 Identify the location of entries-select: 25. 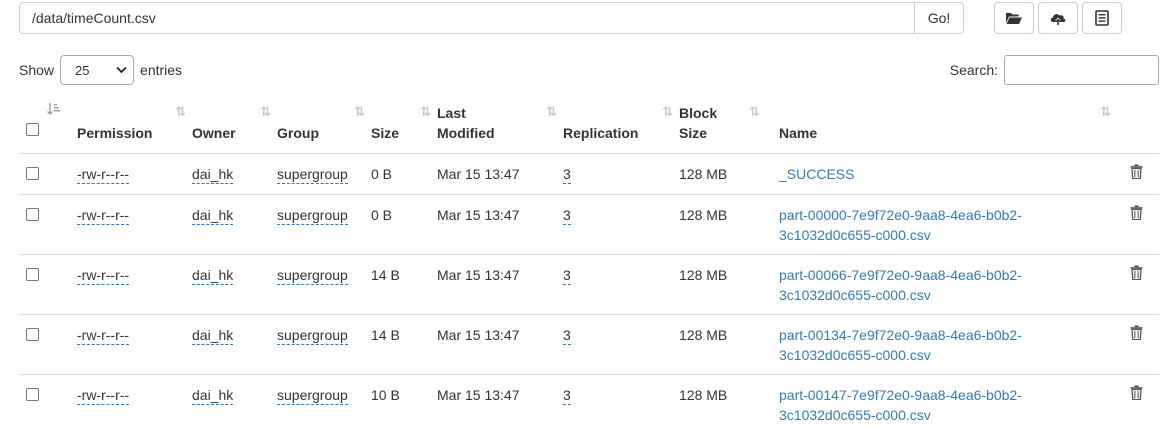
(97, 70).